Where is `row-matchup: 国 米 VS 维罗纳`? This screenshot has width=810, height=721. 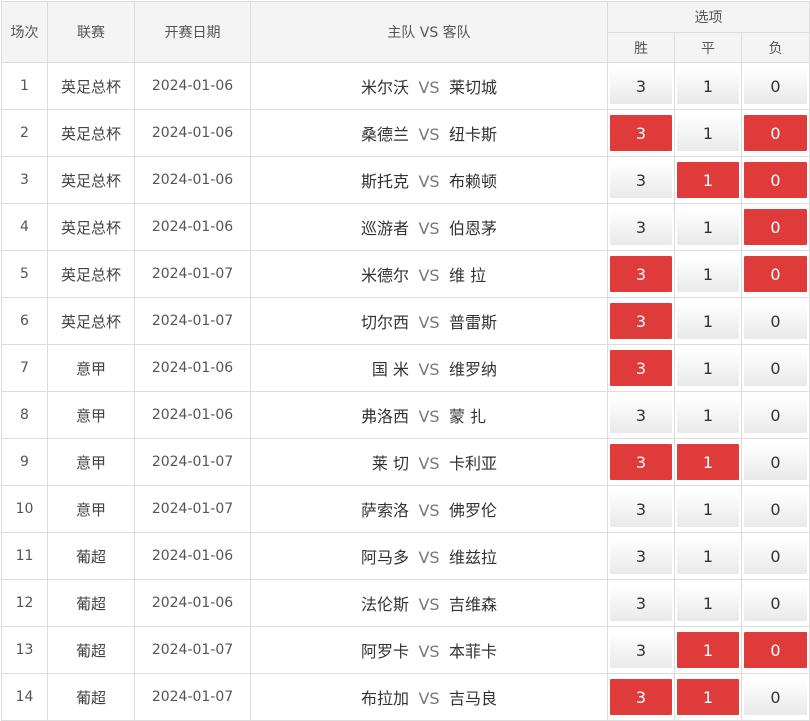 row-matchup: 国 米 VS 维罗纳 is located at coordinates (429, 368).